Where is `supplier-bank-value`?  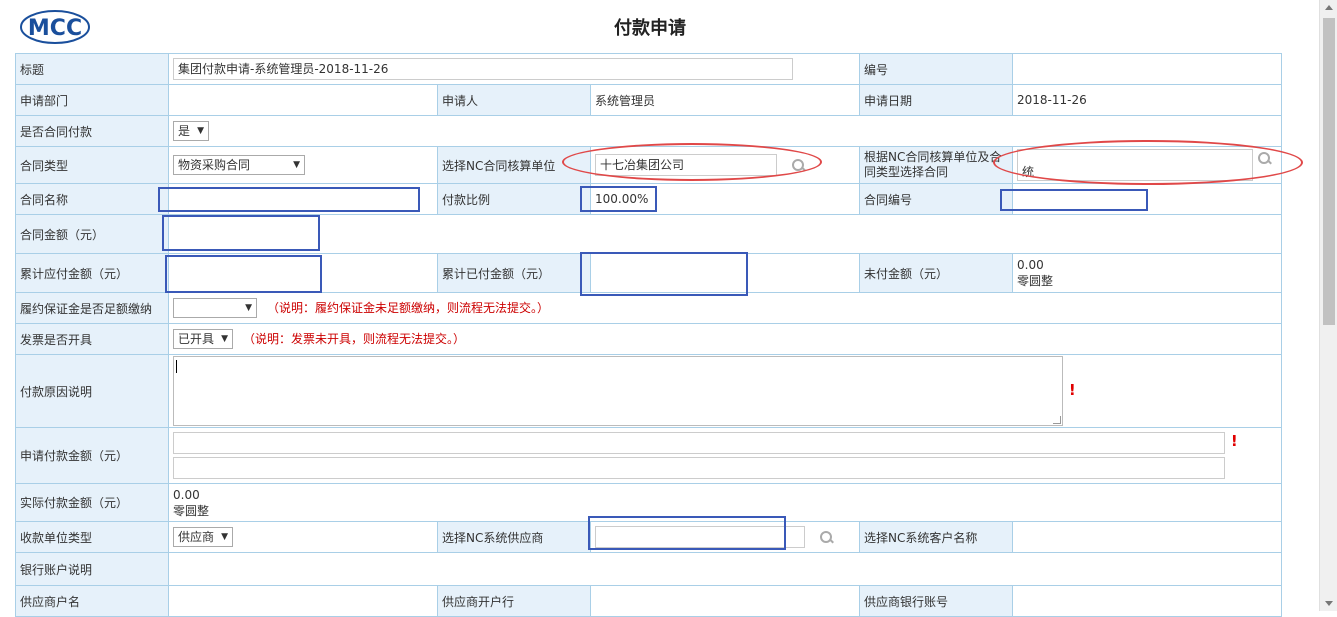 supplier-bank-value is located at coordinates (725, 601).